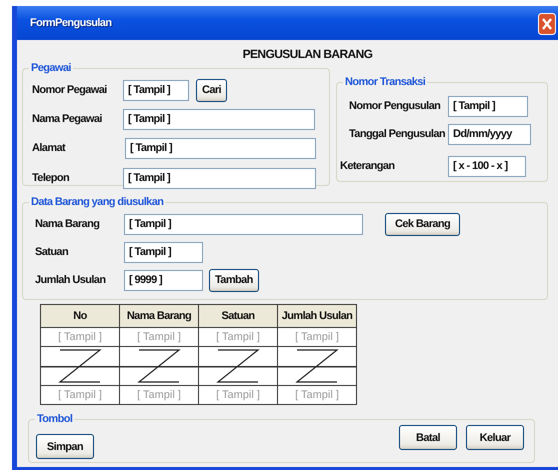  Describe the element at coordinates (51, 68) in the screenshot. I see `group-title: Pegawai` at that location.